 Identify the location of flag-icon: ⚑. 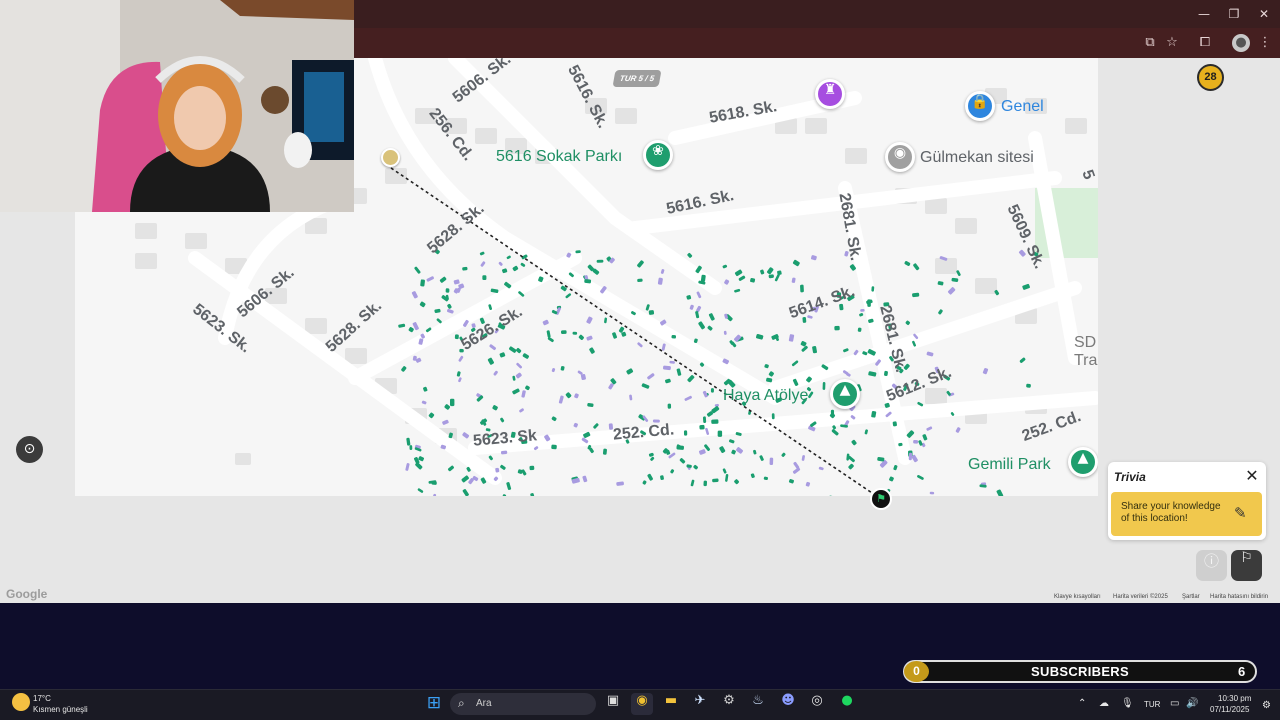
(881, 499).